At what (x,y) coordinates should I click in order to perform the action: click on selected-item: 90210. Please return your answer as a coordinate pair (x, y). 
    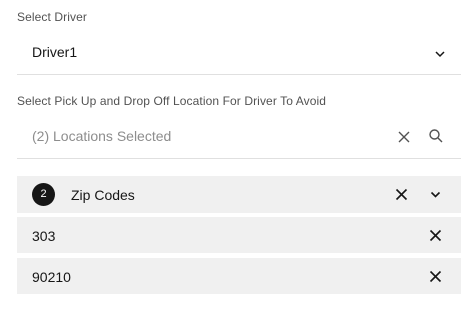
    Looking at the image, I should click on (239, 276).